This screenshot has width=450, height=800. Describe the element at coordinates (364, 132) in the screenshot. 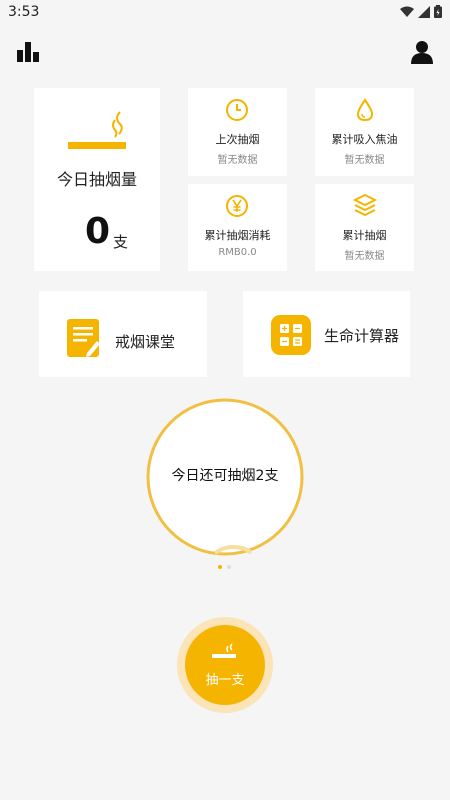

I see `tar-card: 累计吸入焦油 暂无数据` at that location.